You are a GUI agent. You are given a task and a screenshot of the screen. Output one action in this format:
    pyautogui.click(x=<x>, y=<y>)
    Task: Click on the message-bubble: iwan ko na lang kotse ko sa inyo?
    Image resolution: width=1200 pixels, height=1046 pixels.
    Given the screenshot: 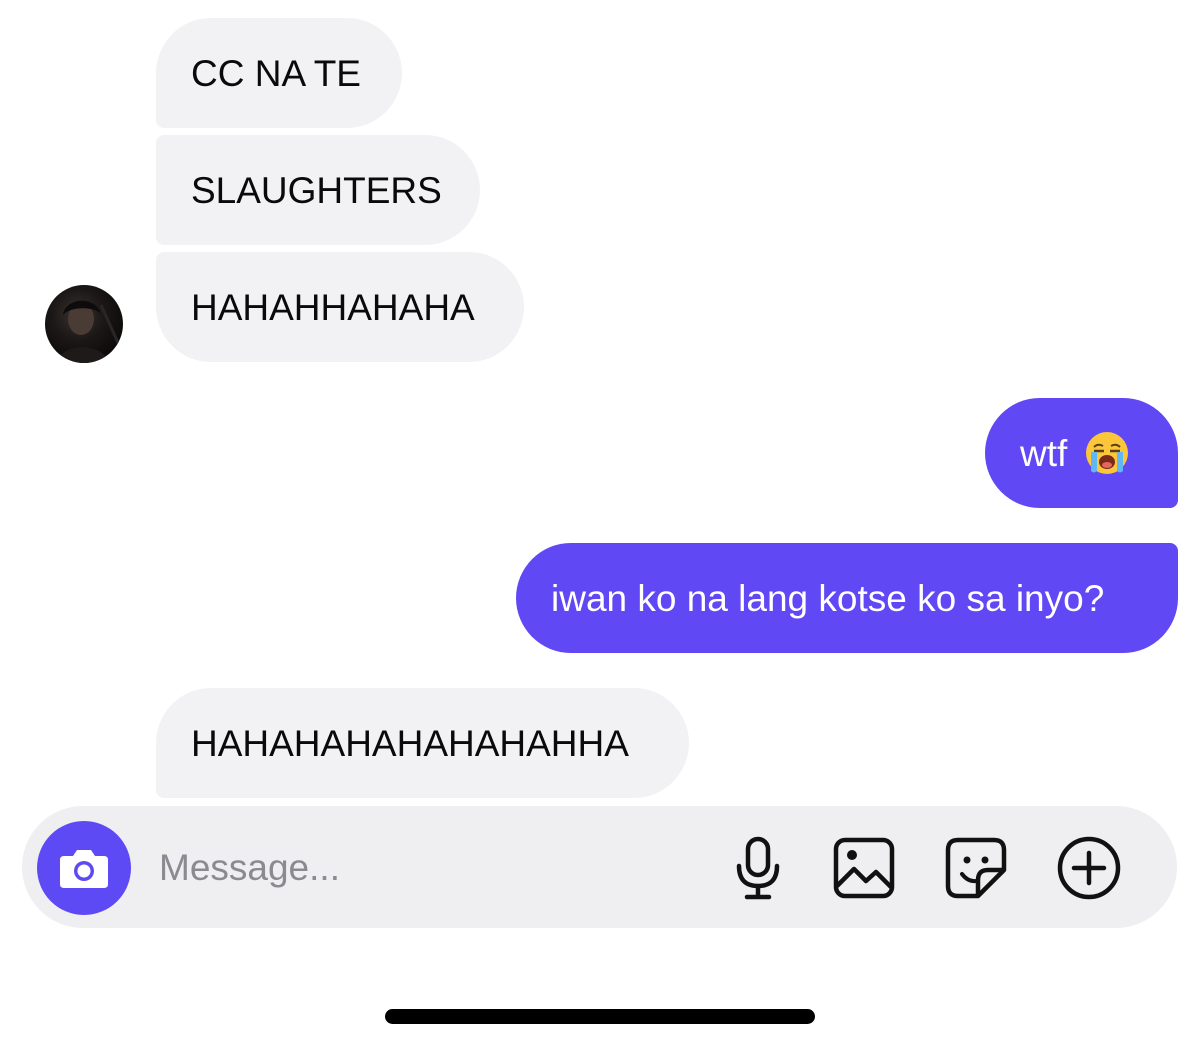 What is the action you would take?
    pyautogui.click(x=847, y=598)
    